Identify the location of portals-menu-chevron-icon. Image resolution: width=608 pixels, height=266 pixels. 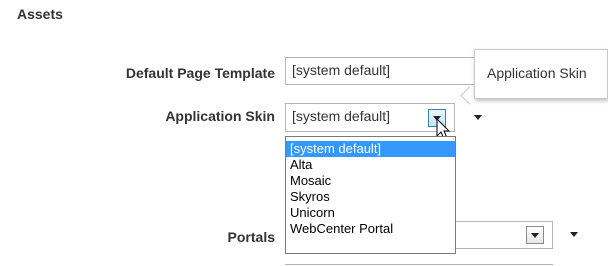
(574, 234).